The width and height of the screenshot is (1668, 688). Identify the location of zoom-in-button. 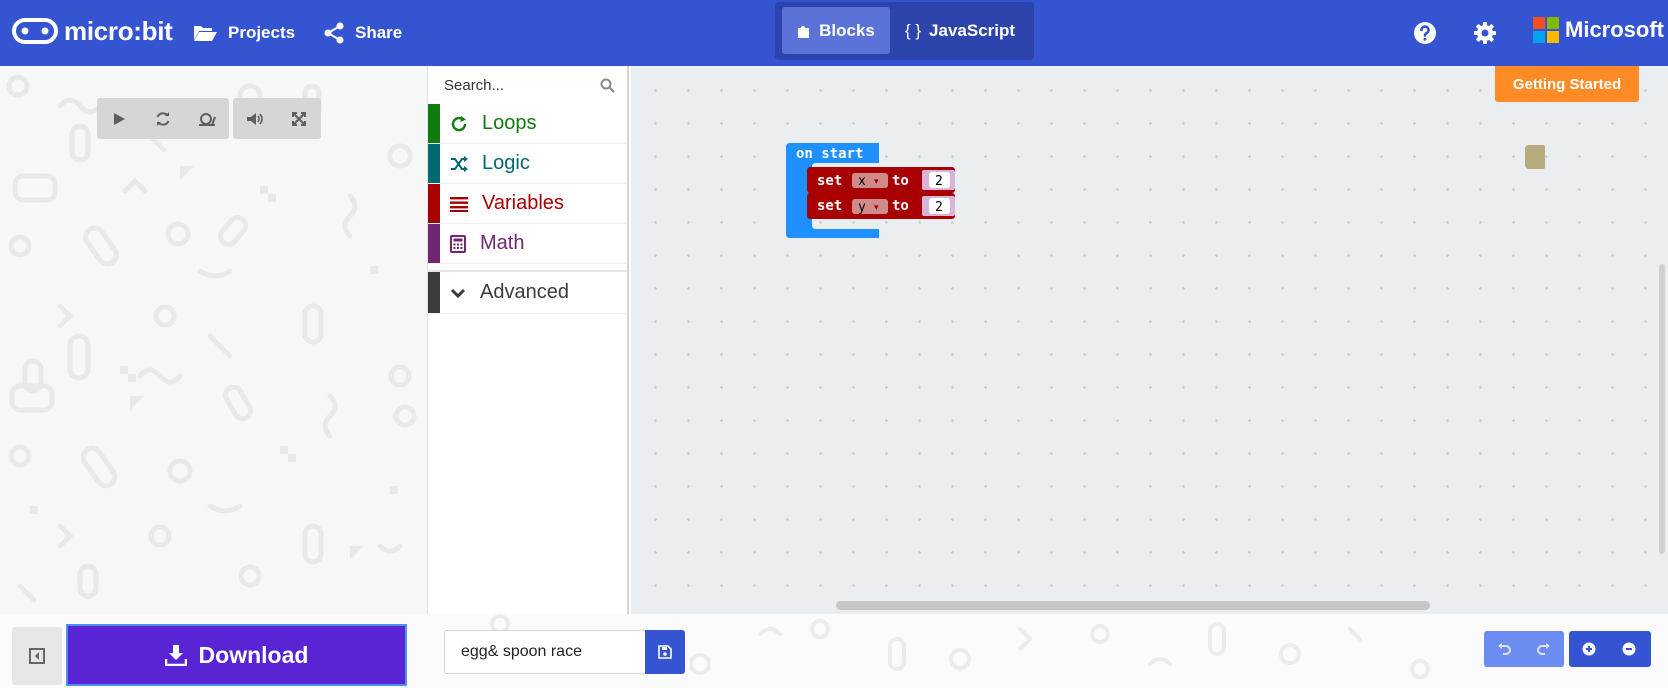
(1589, 649).